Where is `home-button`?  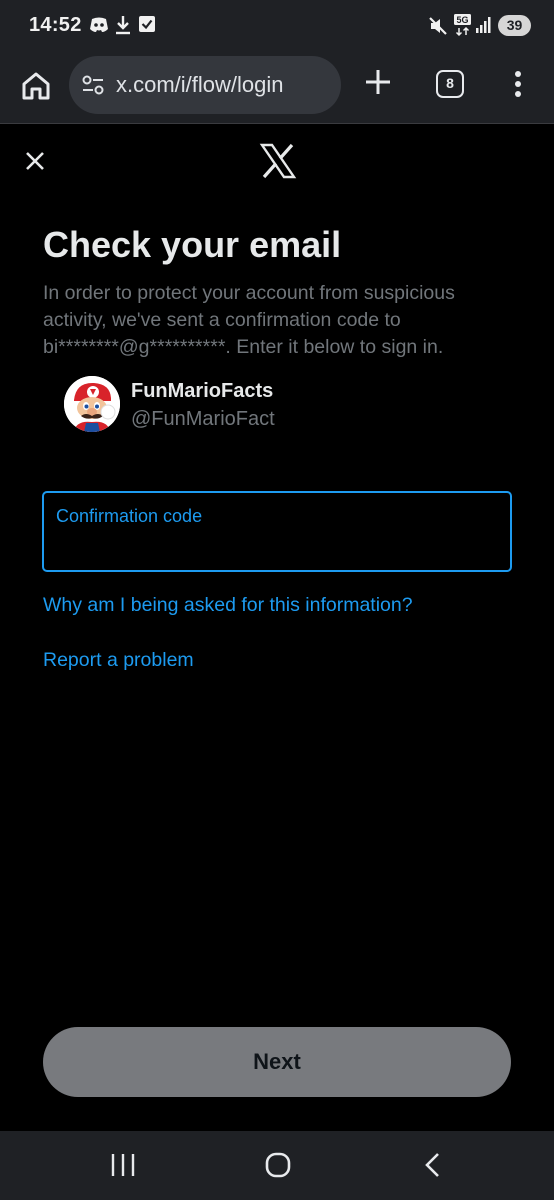
home-button is located at coordinates (36, 86).